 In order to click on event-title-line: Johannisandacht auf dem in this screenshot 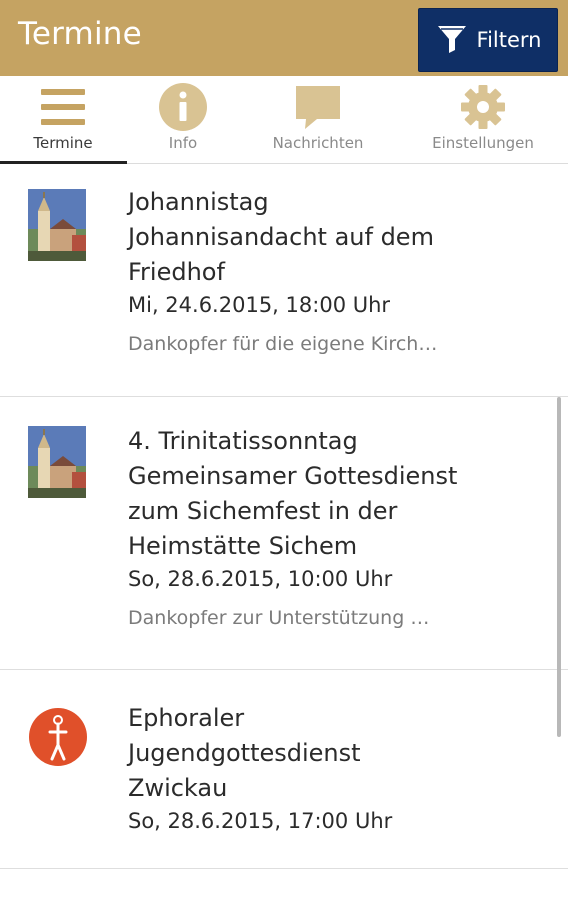, I will do `click(281, 237)`.